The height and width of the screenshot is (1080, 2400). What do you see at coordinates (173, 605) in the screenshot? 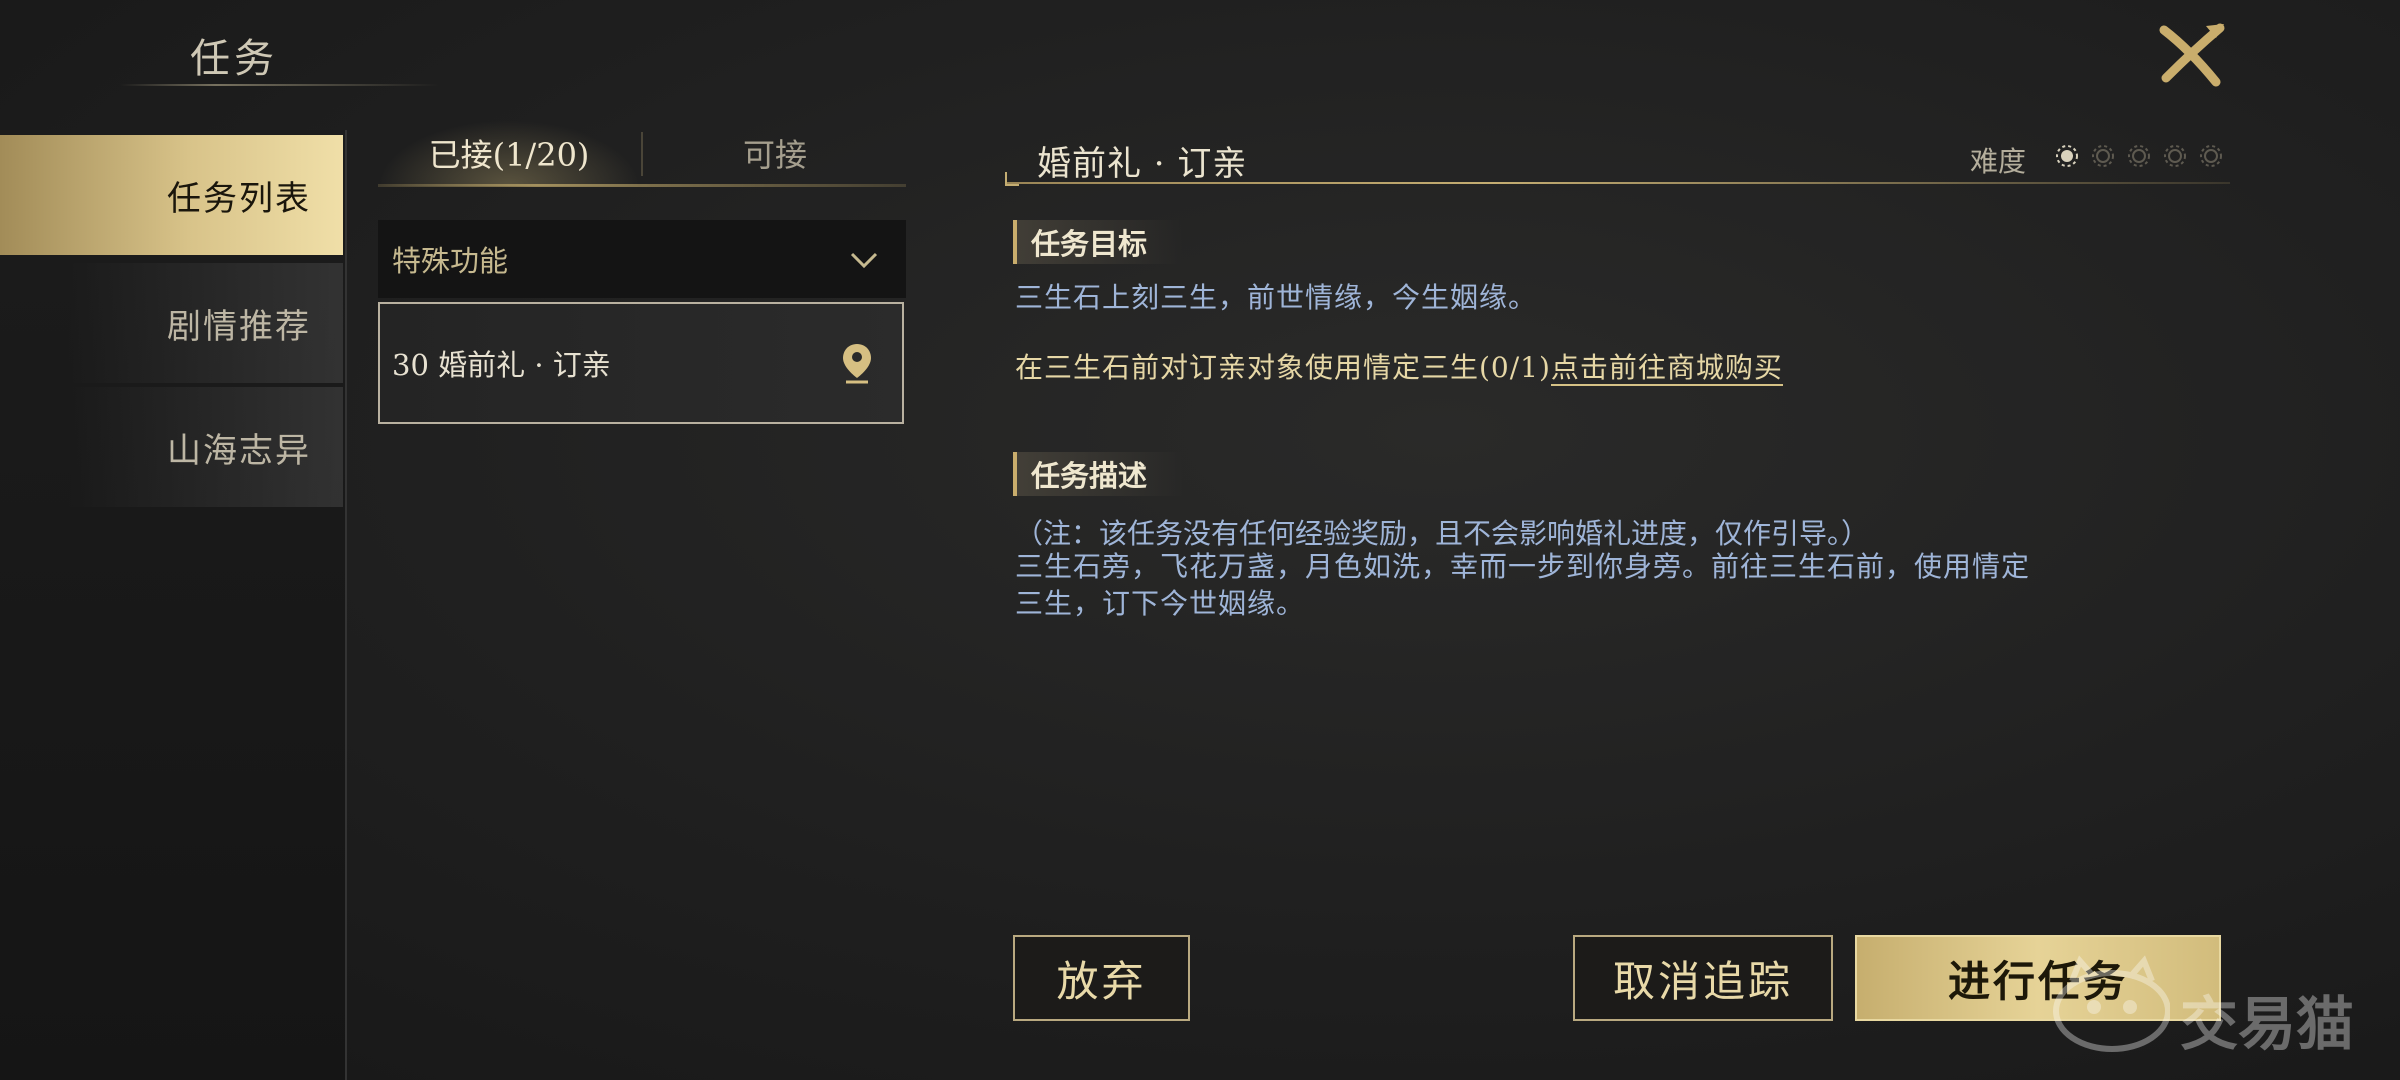
I see `sidebar: 任务列表 剧情推荐 山海志异` at bounding box center [173, 605].